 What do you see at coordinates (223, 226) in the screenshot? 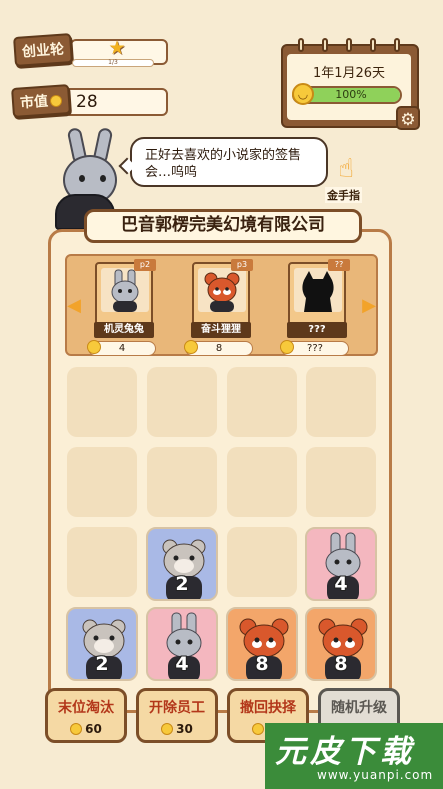
I see `company-name-banner: 巴音郭楞完美幻境有限公司` at bounding box center [223, 226].